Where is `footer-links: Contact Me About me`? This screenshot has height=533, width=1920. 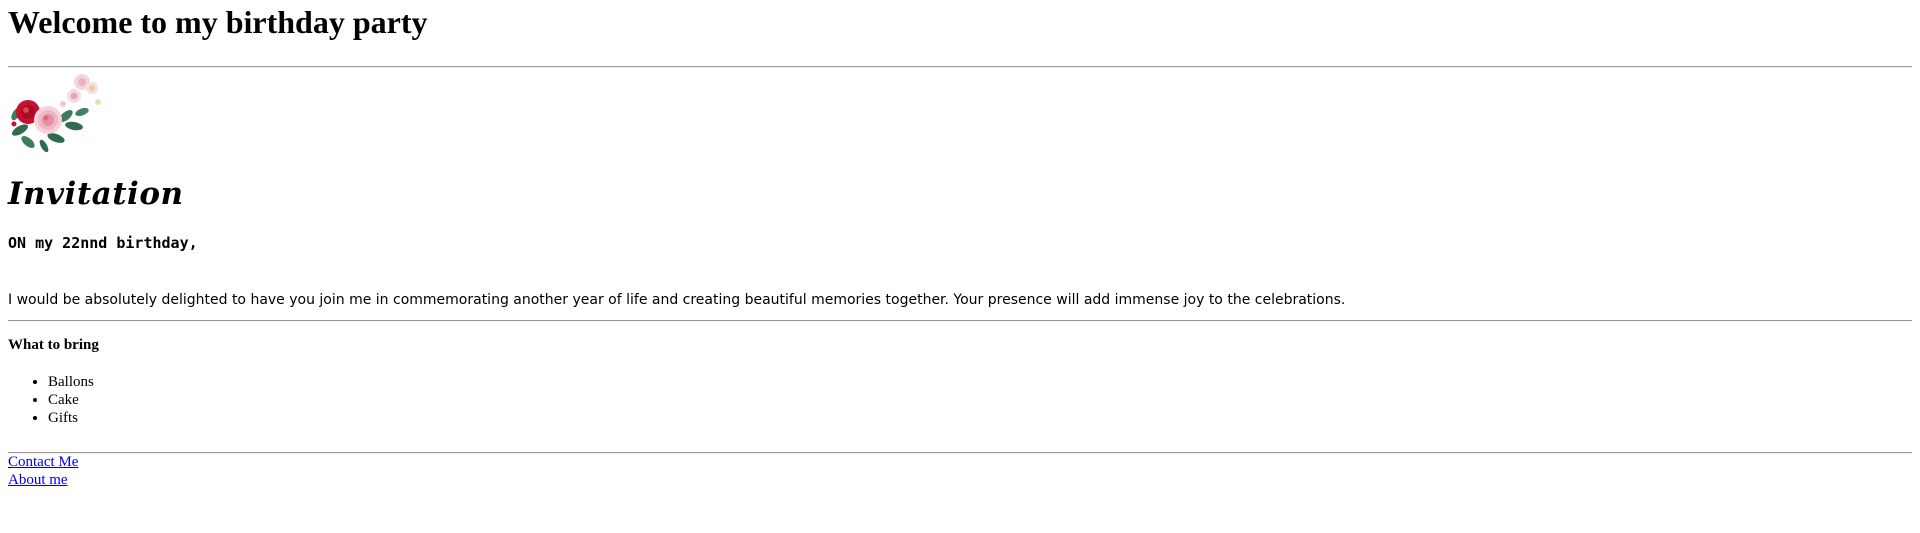
footer-links: Contact Me About me is located at coordinates (43, 471).